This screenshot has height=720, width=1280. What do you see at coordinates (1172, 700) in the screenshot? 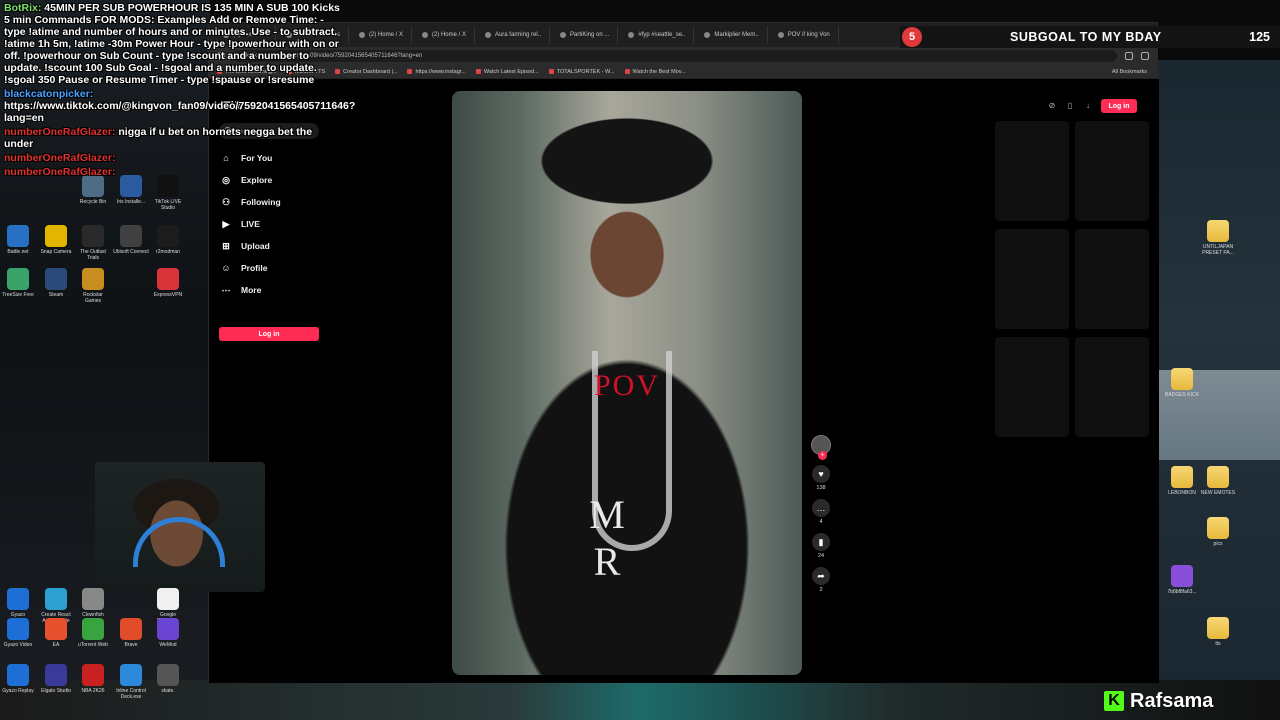
I see `streamer-name: Rafsama` at bounding box center [1172, 700].